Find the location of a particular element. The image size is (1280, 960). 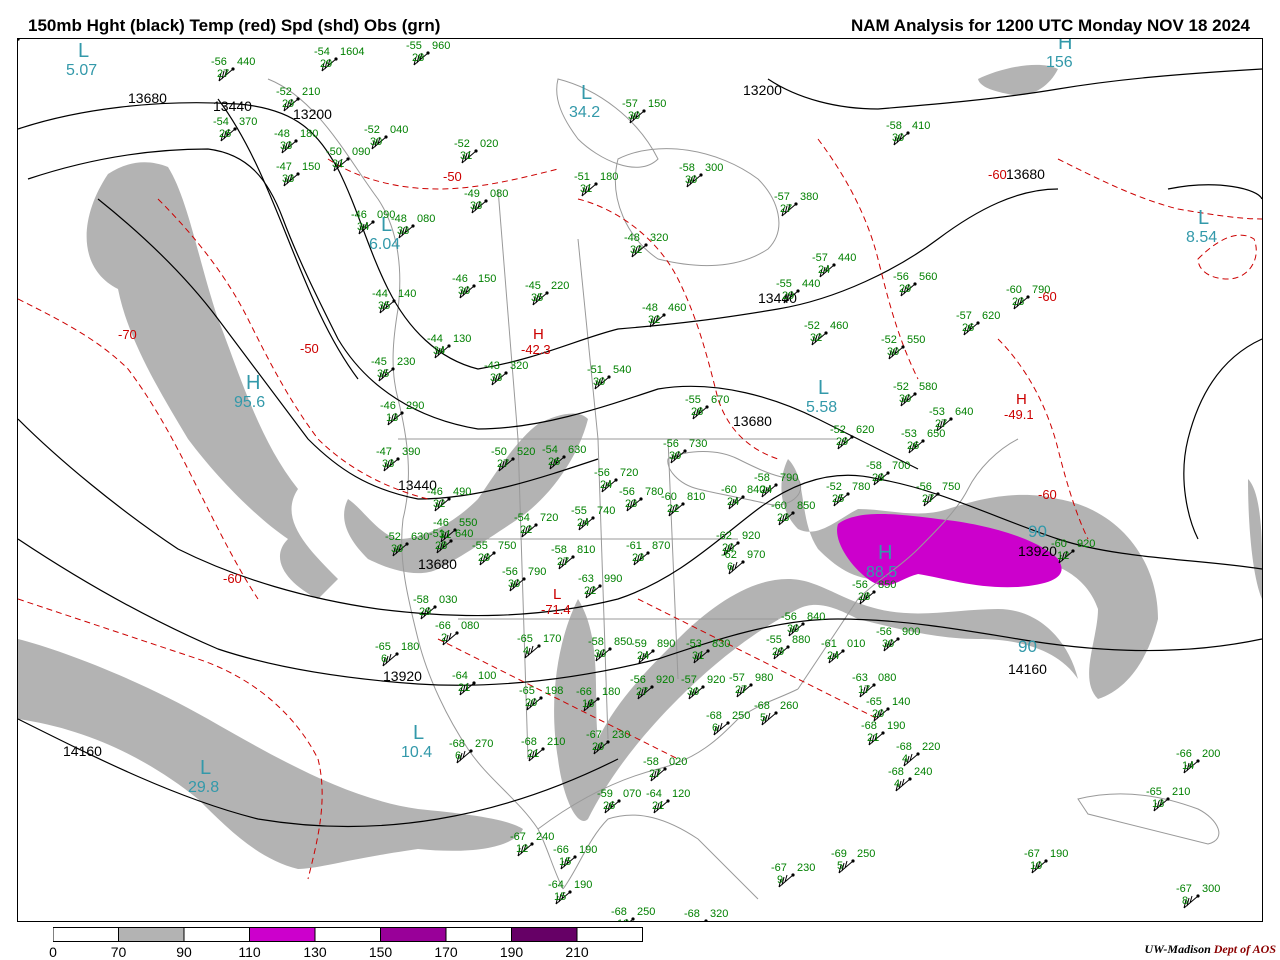

station-obs: -6024840 is located at coordinates (743, 497).